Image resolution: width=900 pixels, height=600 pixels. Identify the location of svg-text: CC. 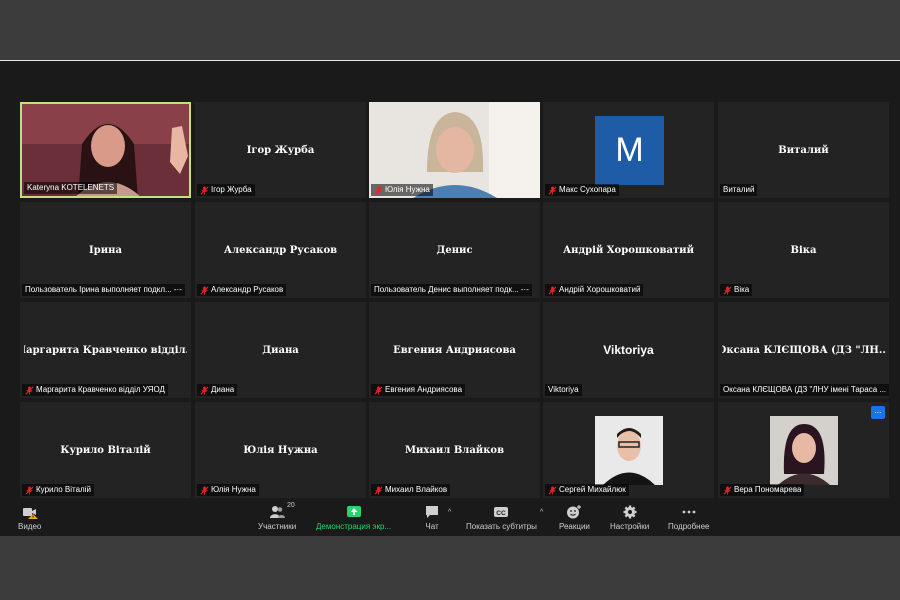
(502, 513).